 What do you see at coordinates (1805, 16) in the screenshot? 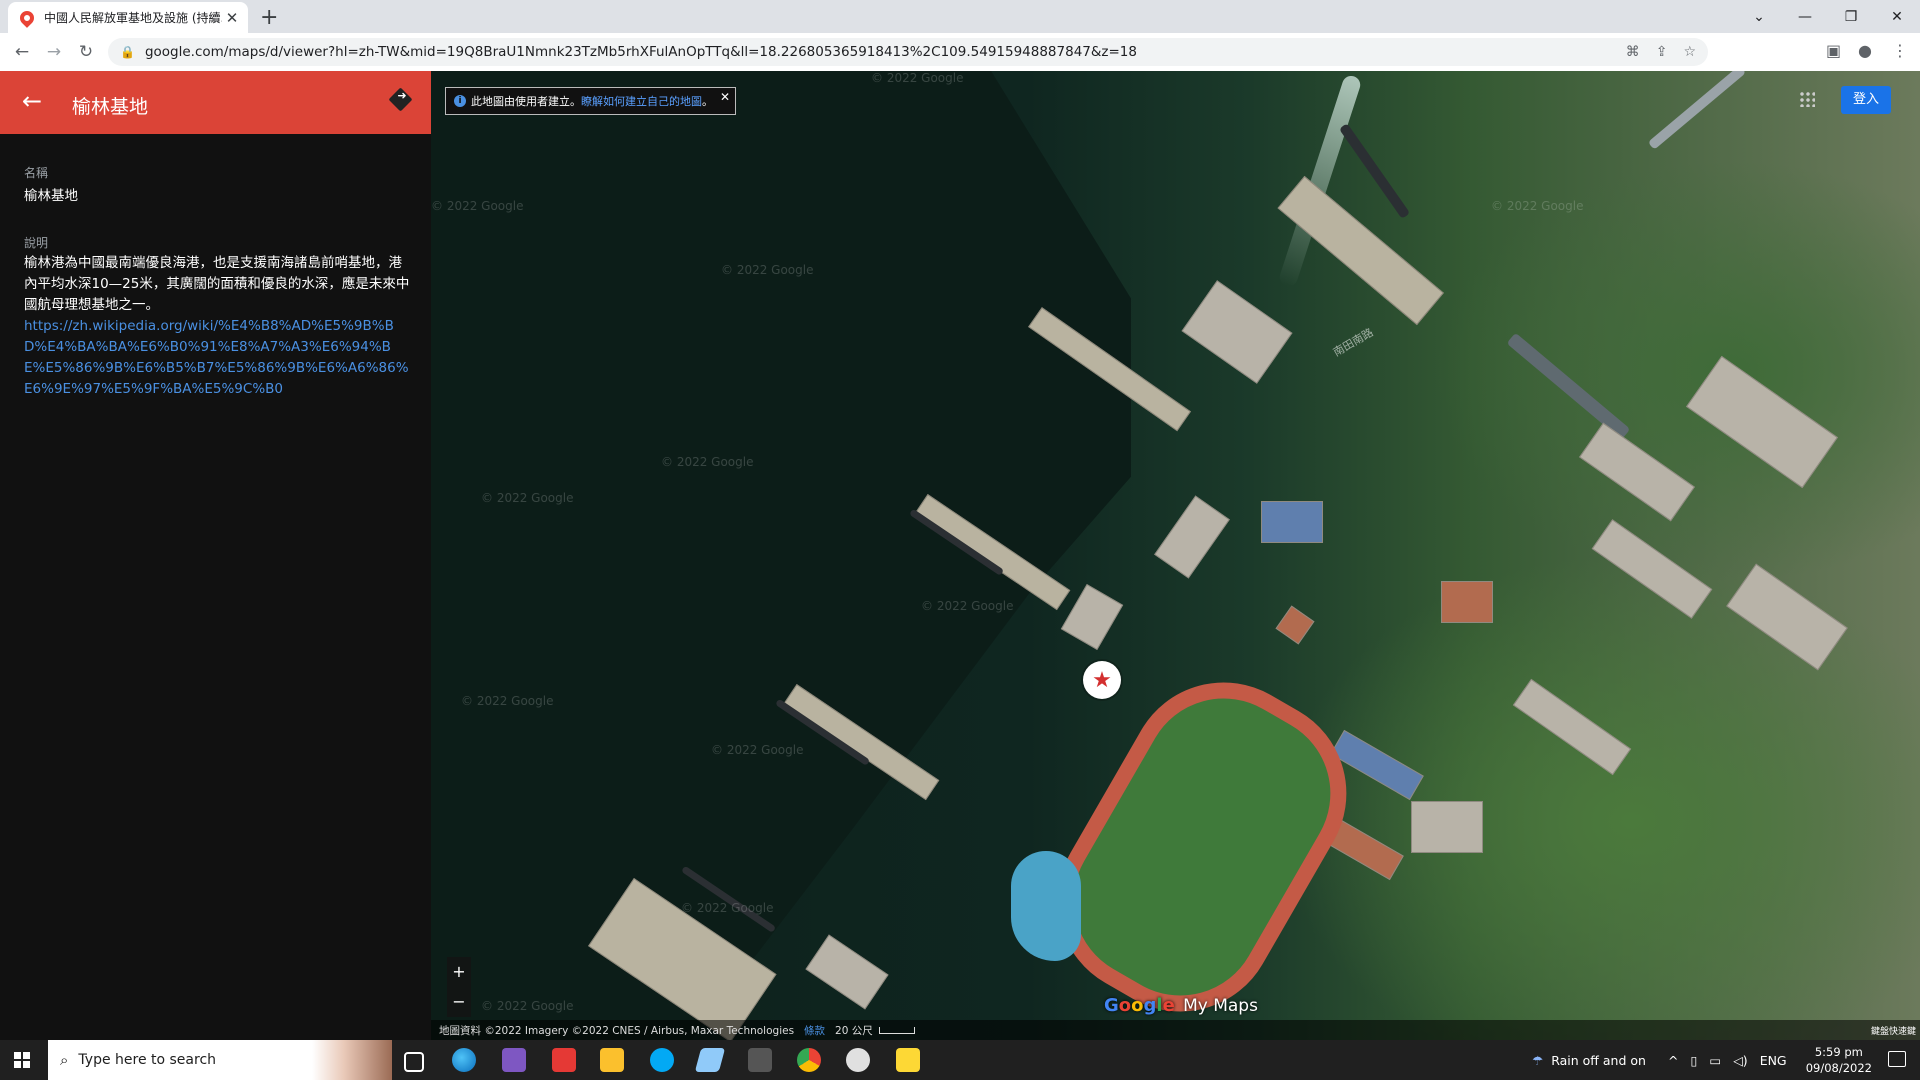
I see `minimize-icon: —` at bounding box center [1805, 16].